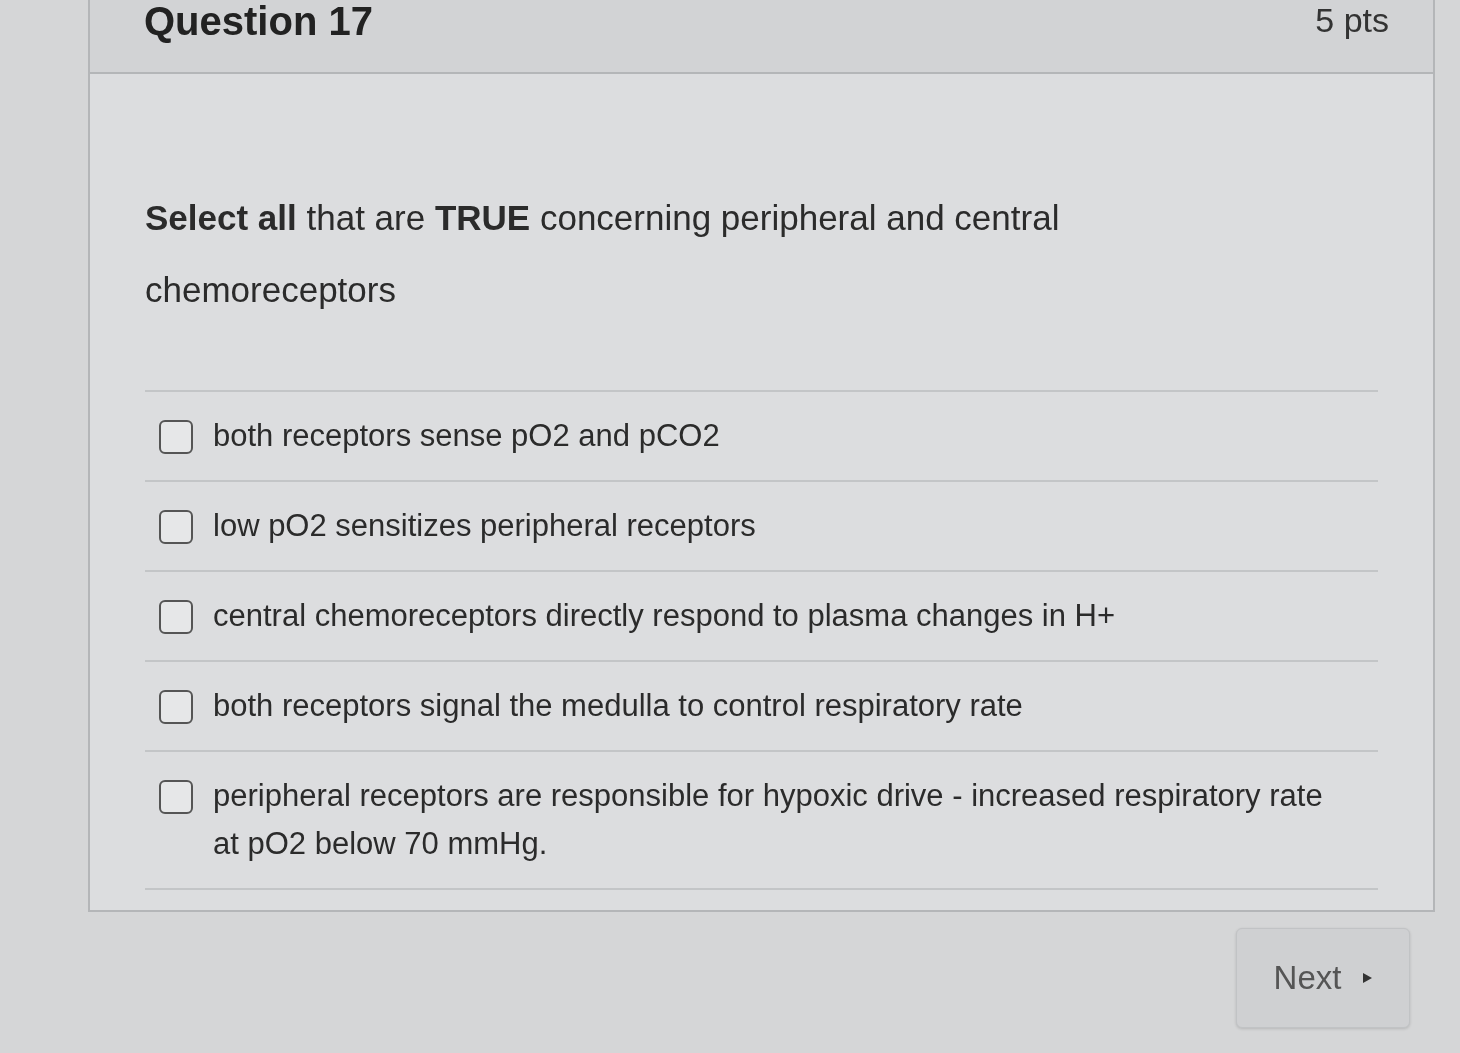 This screenshot has height=1053, width=1460. Describe the element at coordinates (466, 436) in the screenshot. I see `answer-label: both receptors sense pO2 and pCO2` at that location.